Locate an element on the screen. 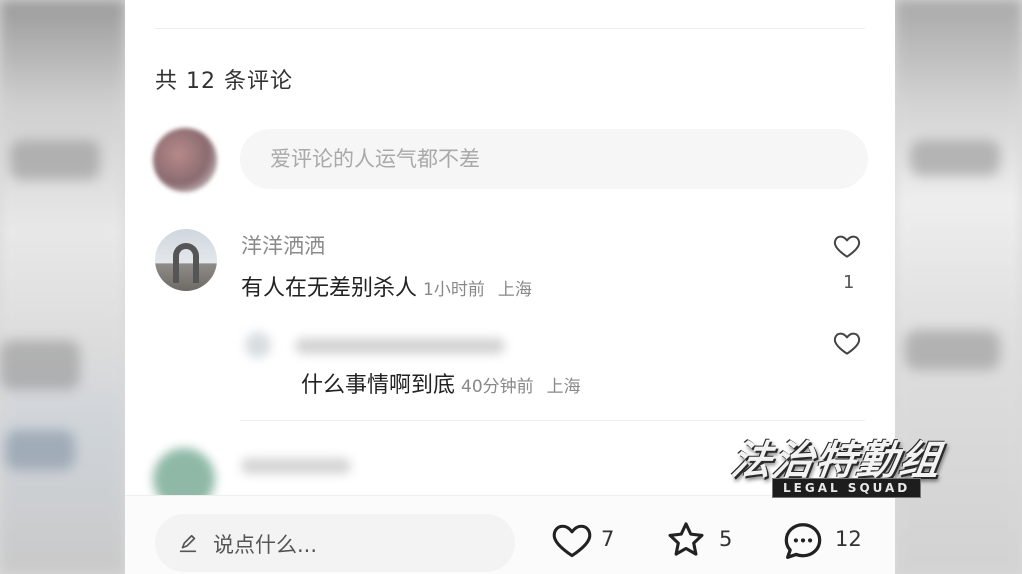  comment-location: 上海 is located at coordinates (514, 290).